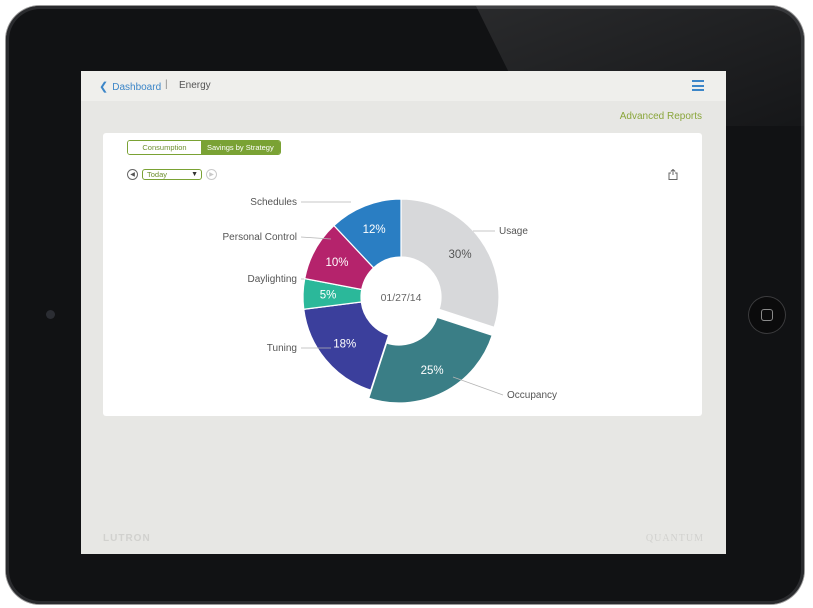 Image resolution: width=813 pixels, height=608 pixels. Describe the element at coordinates (328, 296) in the screenshot. I see `slice-value-daylighting: 5%` at that location.